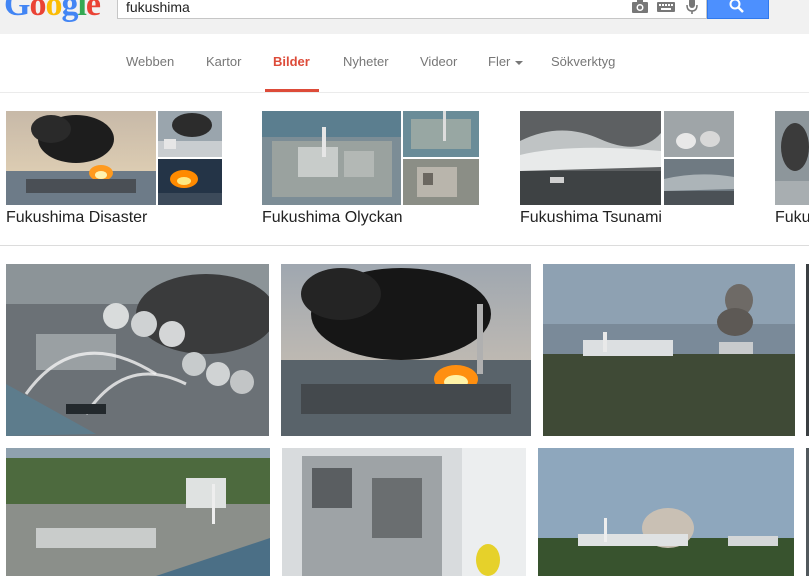 This screenshot has height=576, width=809. What do you see at coordinates (692, 7) in the screenshot?
I see `microphone-icon` at bounding box center [692, 7].